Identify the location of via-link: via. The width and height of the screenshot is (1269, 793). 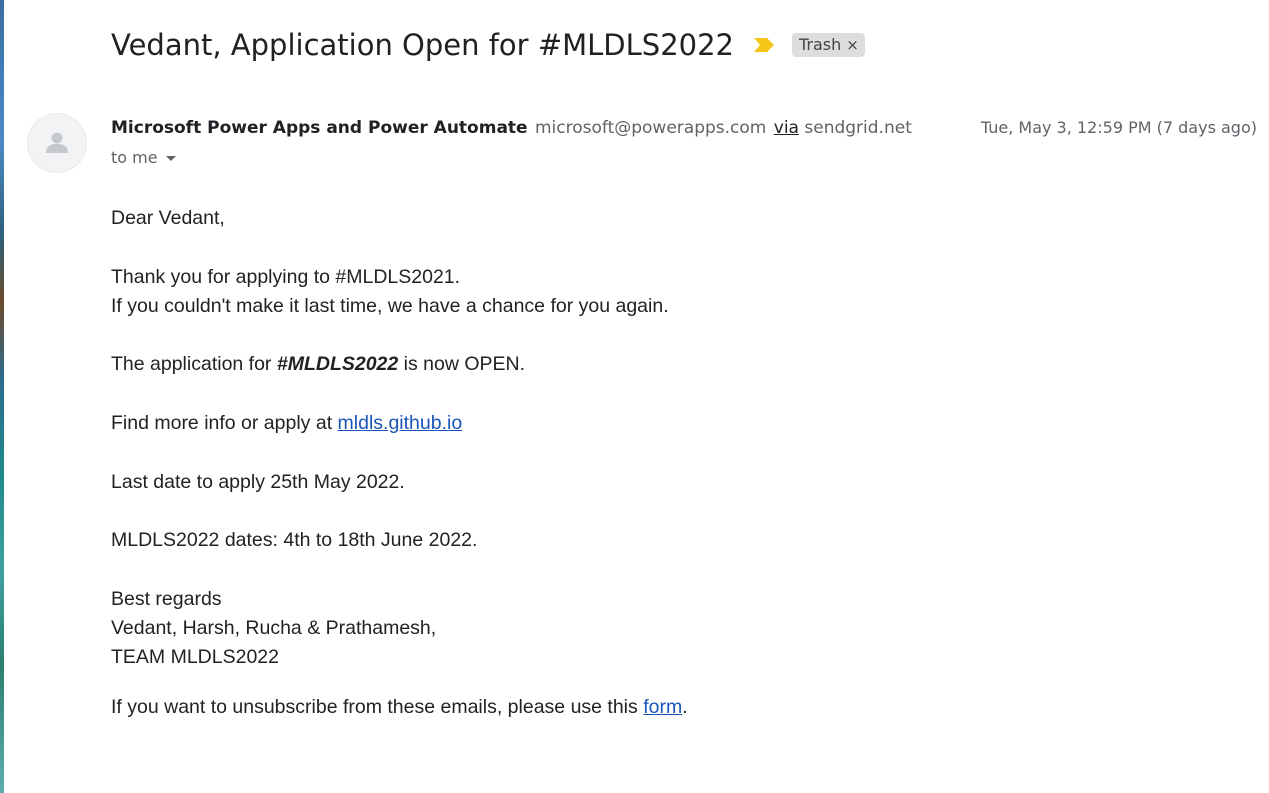
(786, 128).